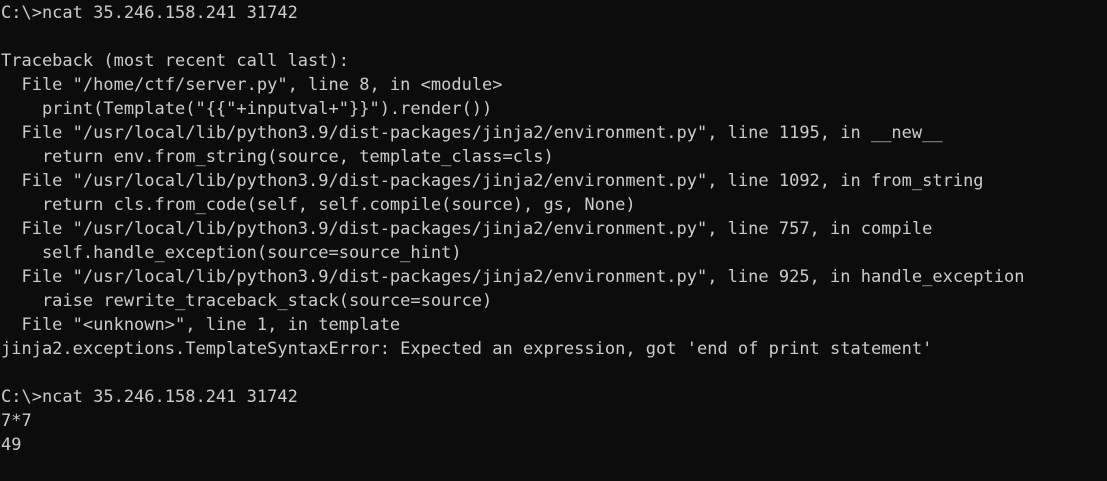 Image resolution: width=1107 pixels, height=481 pixels. Describe the element at coordinates (149, 13) in the screenshot. I see `command-line-ncat-1: C:\>ncat 35.246.158.241 31742` at that location.